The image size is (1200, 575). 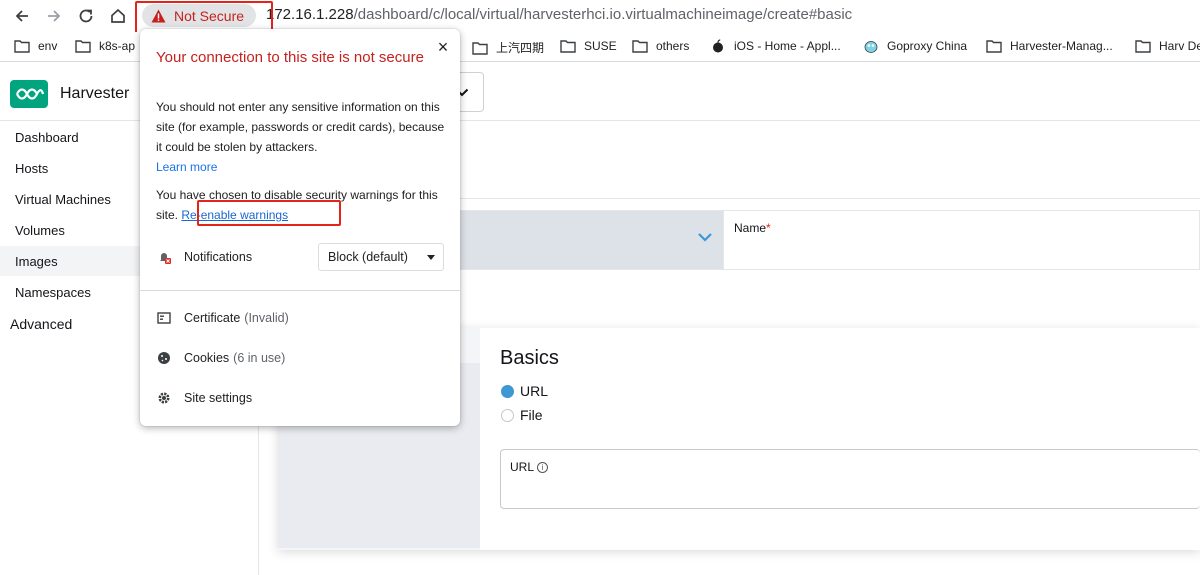 I want to click on learn-more-row: Learn more, so click(x=301, y=167).